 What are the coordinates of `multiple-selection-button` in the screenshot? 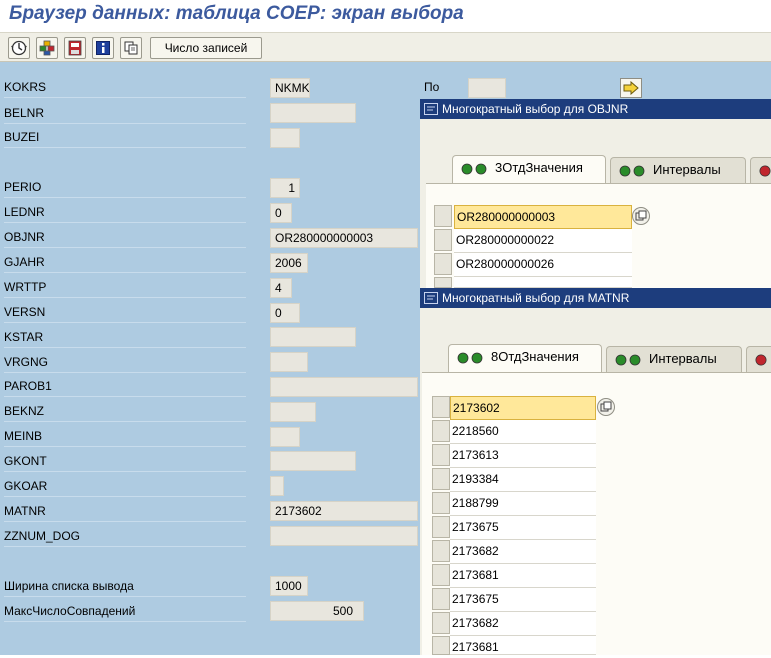 It's located at (631, 88).